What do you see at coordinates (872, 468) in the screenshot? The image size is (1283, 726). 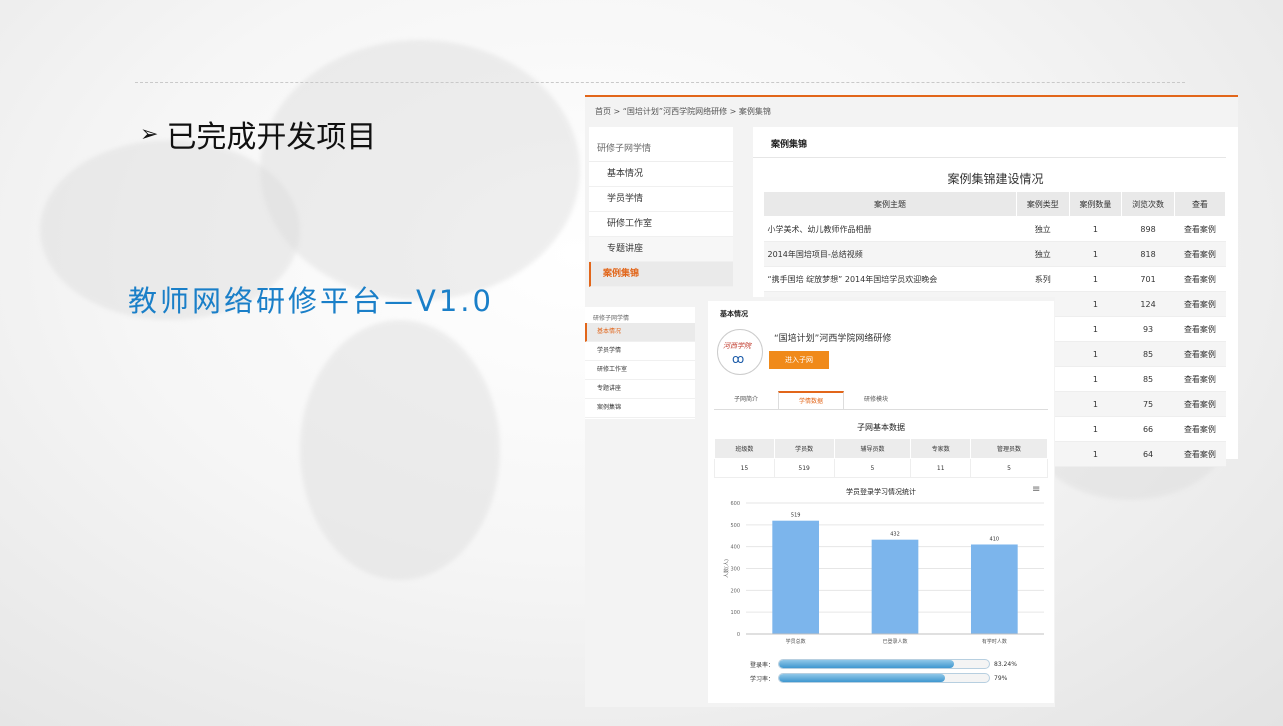 I see `table-cell: 5` at bounding box center [872, 468].